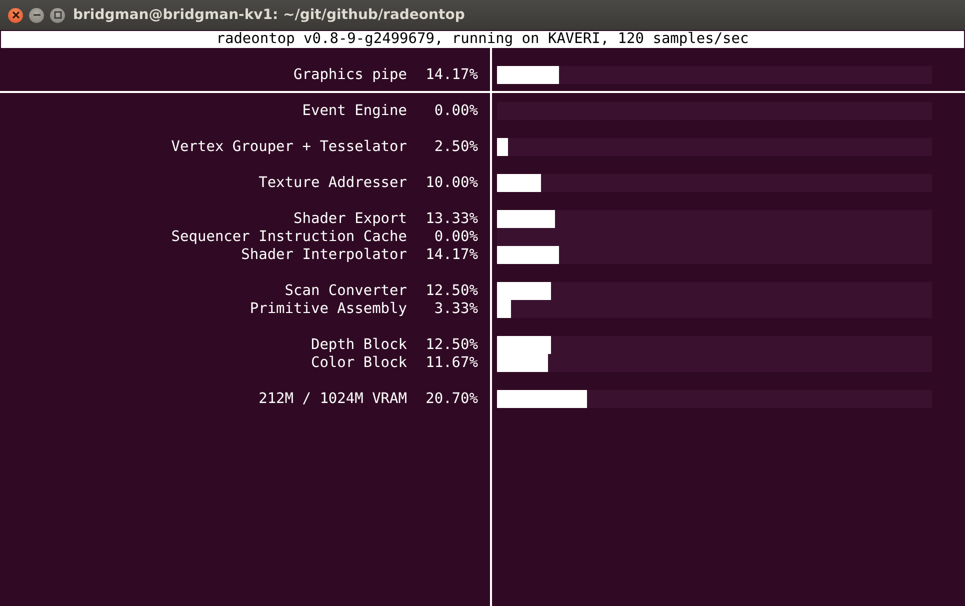 The height and width of the screenshot is (606, 965). What do you see at coordinates (451, 363) in the screenshot?
I see `metric-percent: 11.67%` at bounding box center [451, 363].